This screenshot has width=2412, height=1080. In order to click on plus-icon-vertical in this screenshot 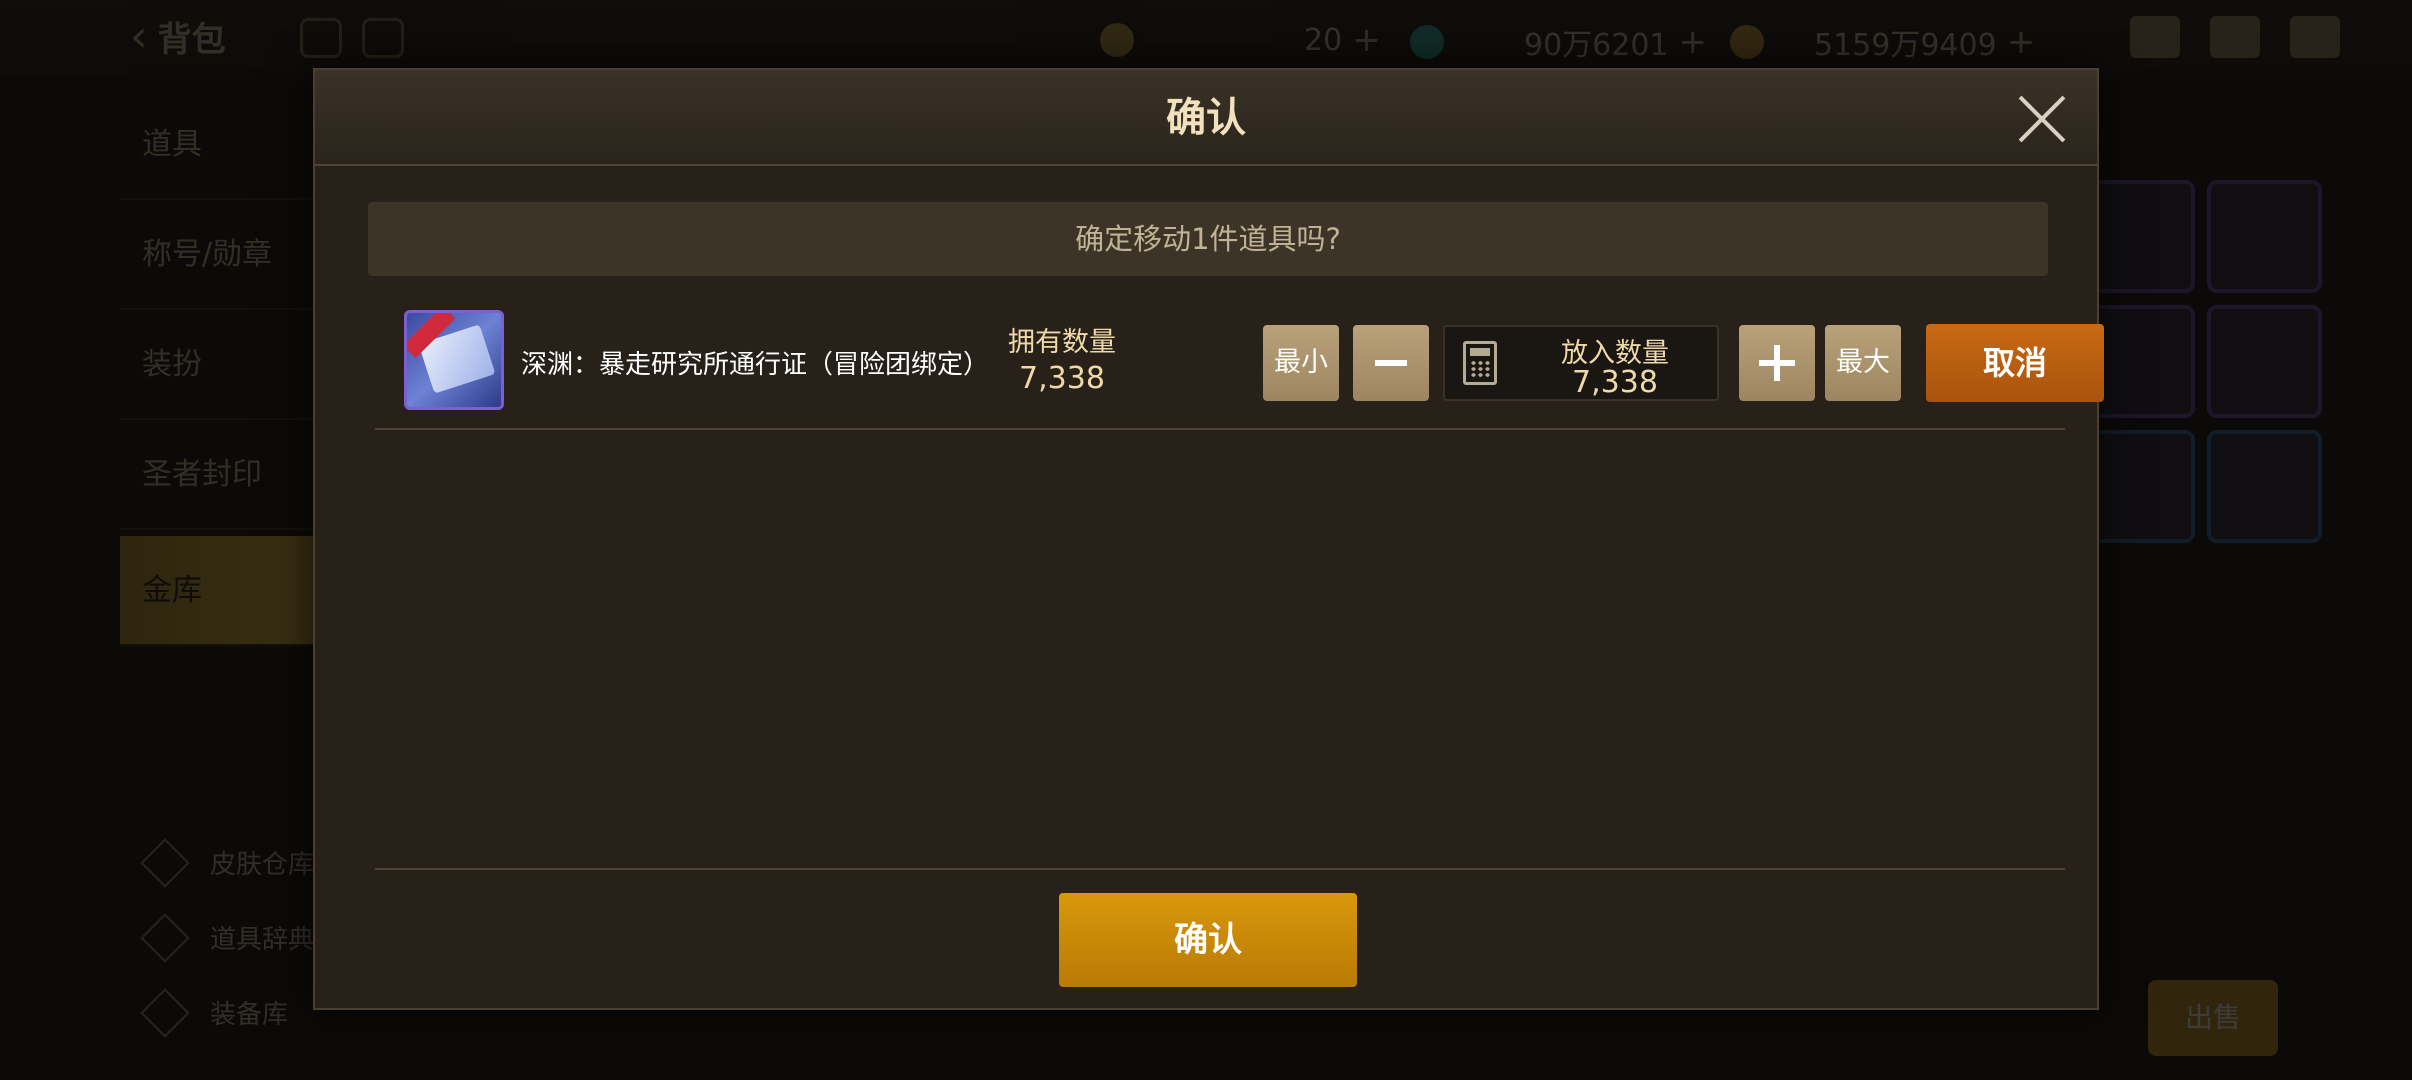, I will do `click(1777, 363)`.